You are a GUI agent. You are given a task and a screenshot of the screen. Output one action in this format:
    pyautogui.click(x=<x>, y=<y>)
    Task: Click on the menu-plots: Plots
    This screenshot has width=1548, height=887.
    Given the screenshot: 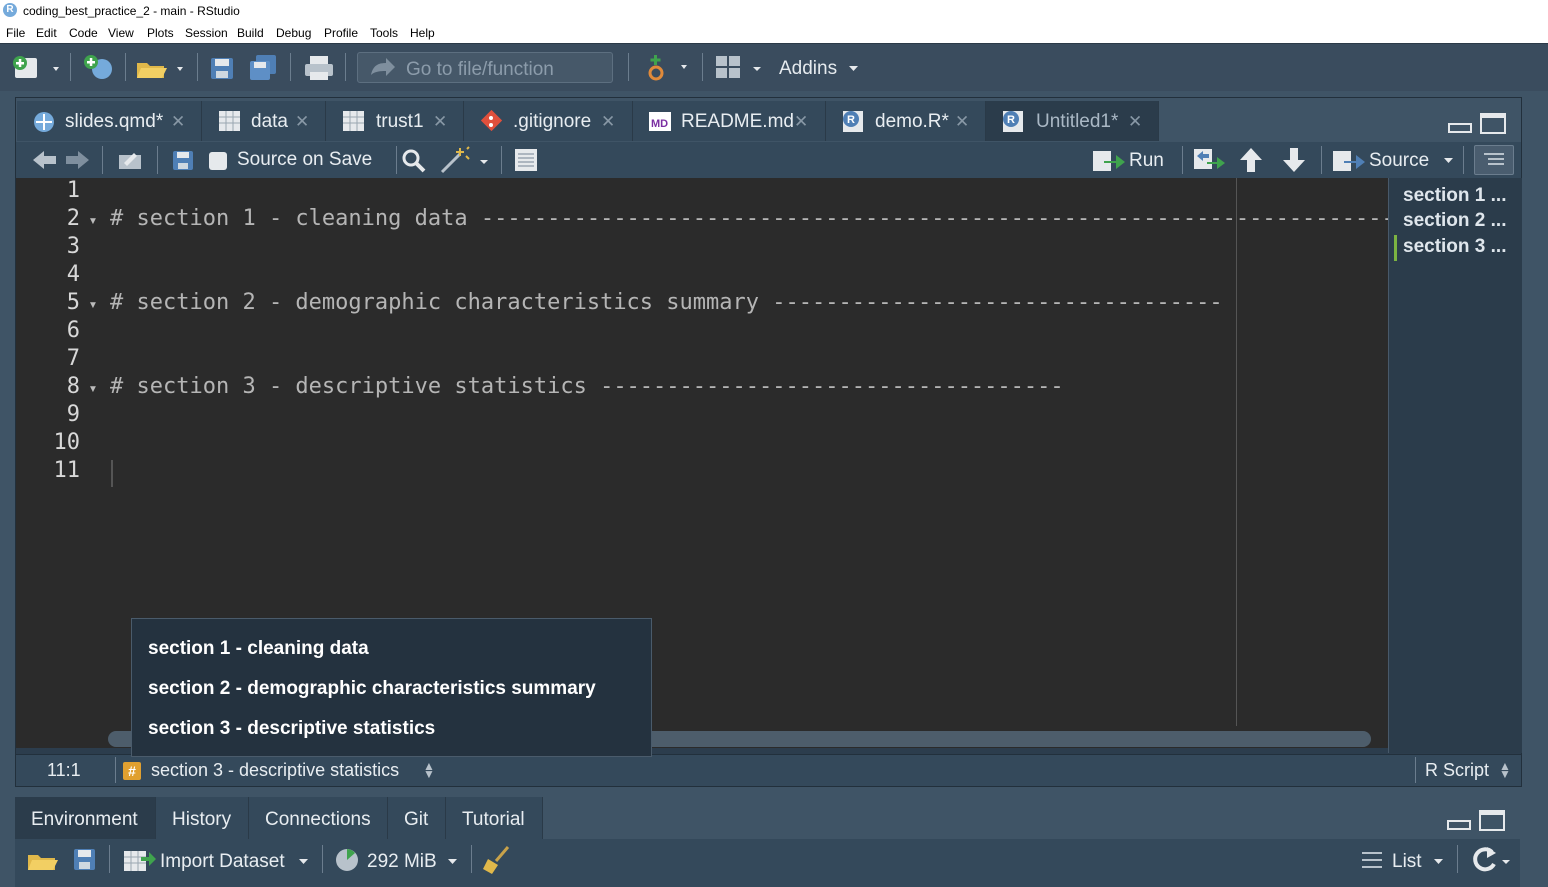 What is the action you would take?
    pyautogui.click(x=160, y=33)
    